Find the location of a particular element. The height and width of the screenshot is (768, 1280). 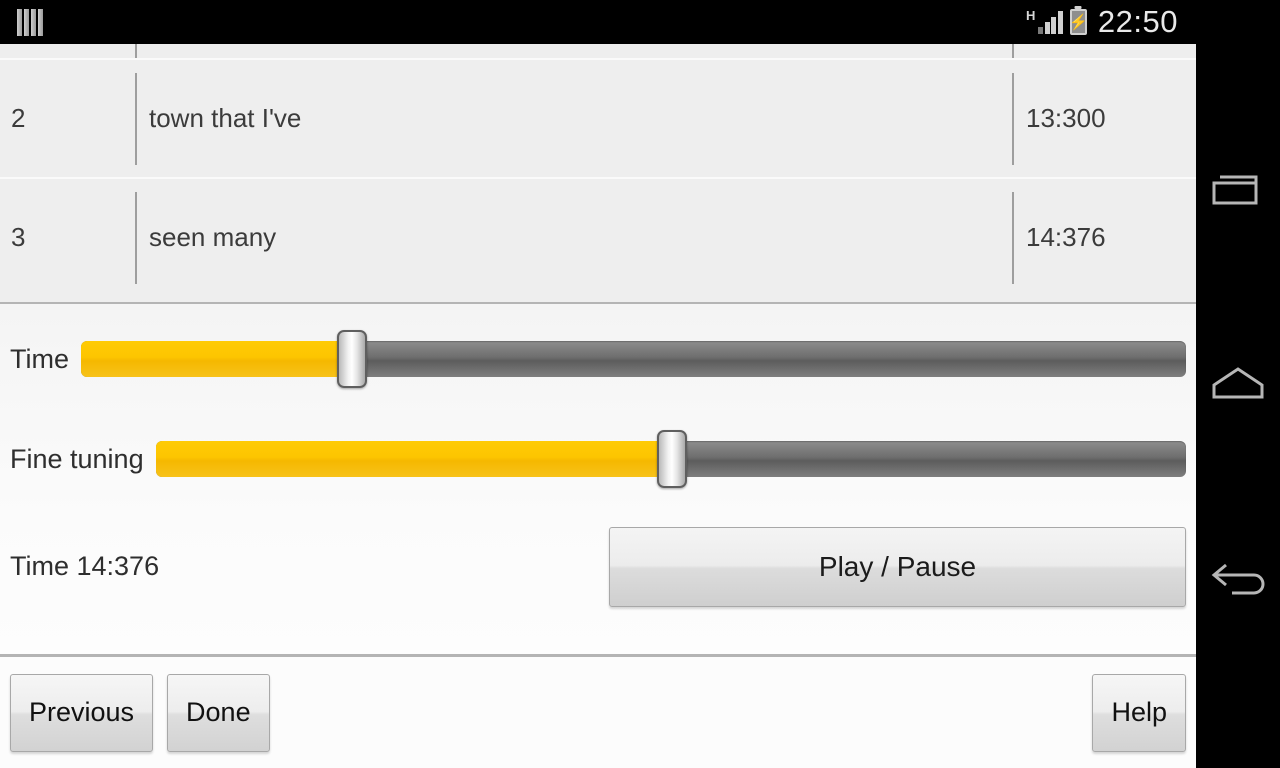

fine-tuning-slider-thumb is located at coordinates (671, 459).